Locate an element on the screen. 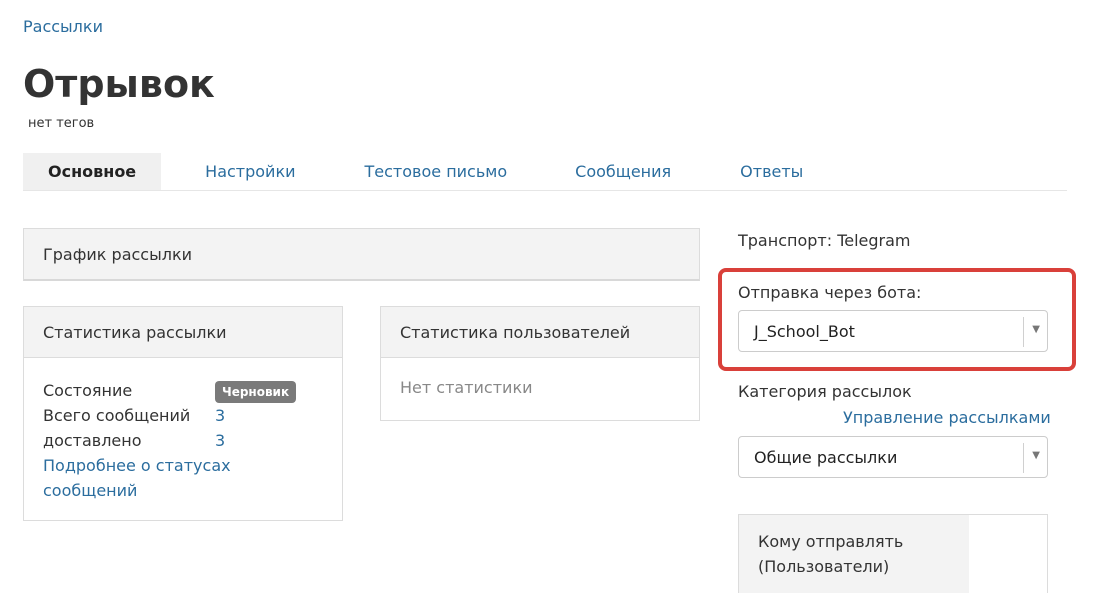 This screenshot has height=593, width=1099. bot-select: J_School_Bot ▼ is located at coordinates (893, 331).